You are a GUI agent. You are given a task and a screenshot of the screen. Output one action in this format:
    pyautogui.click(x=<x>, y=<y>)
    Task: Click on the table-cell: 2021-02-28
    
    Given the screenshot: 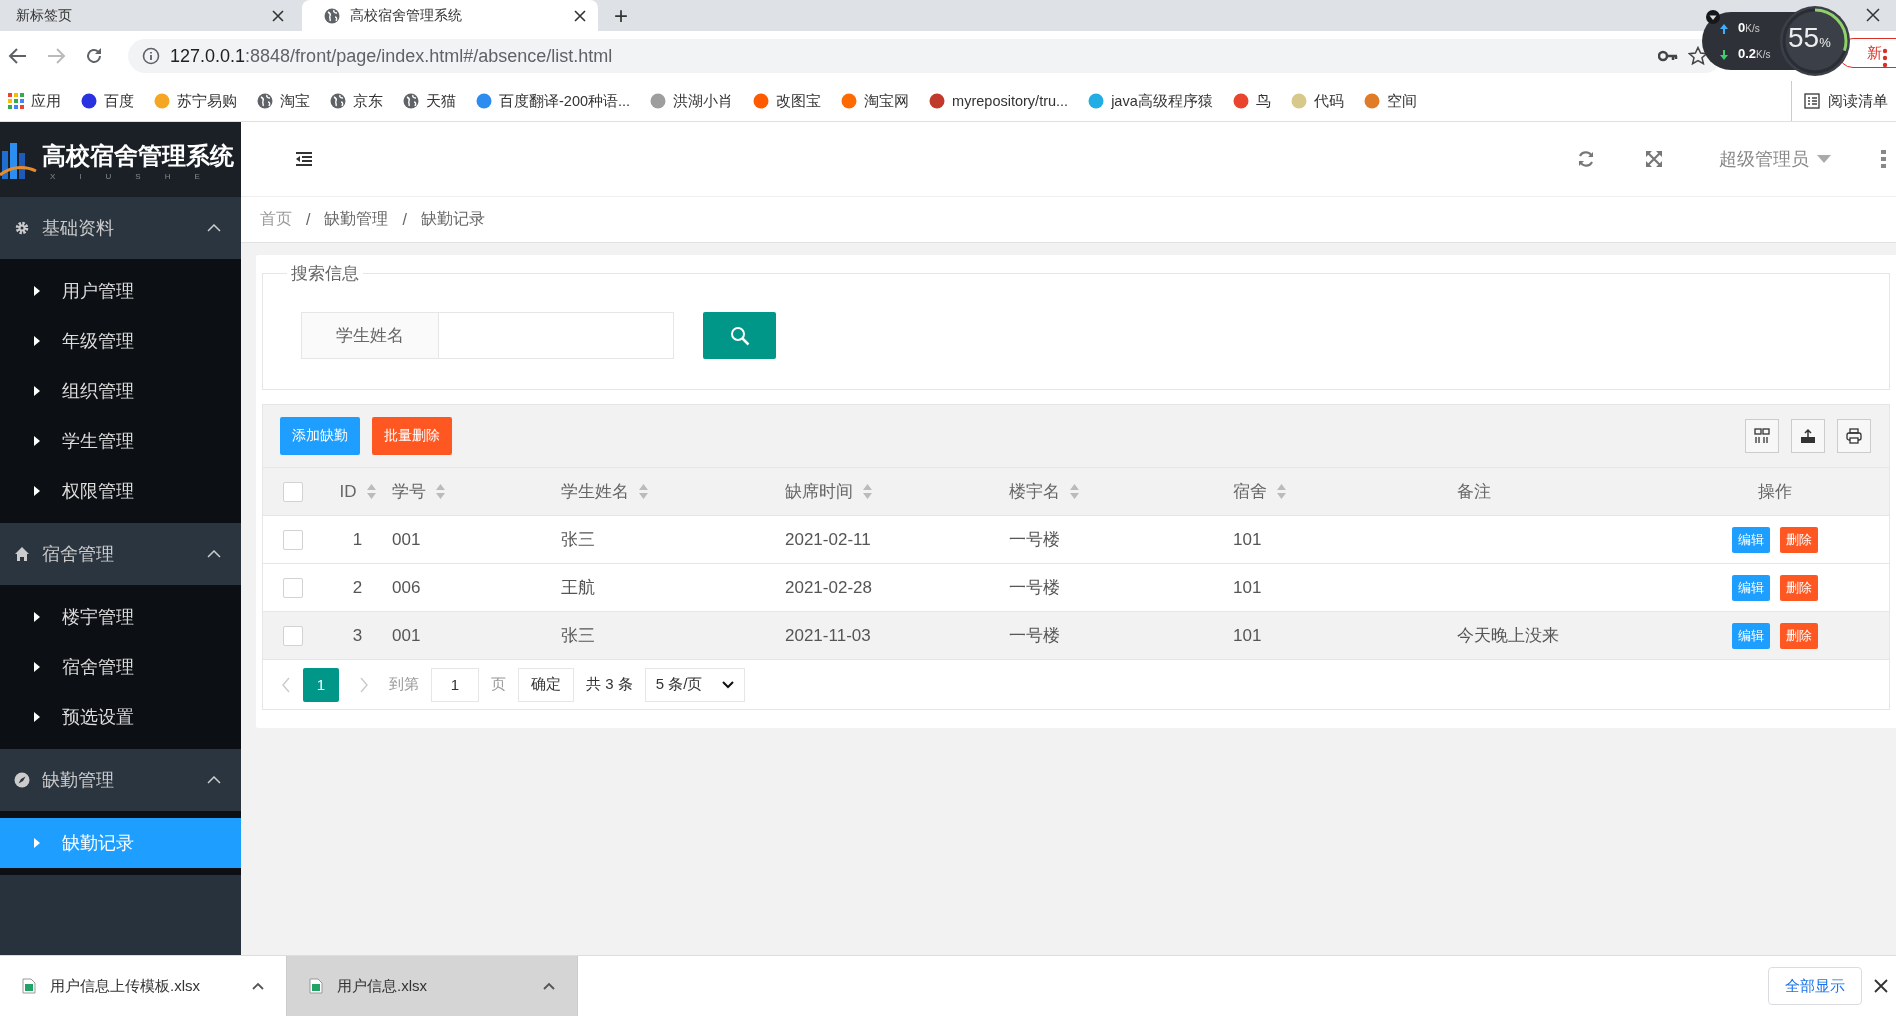 What is the action you would take?
    pyautogui.click(x=828, y=587)
    